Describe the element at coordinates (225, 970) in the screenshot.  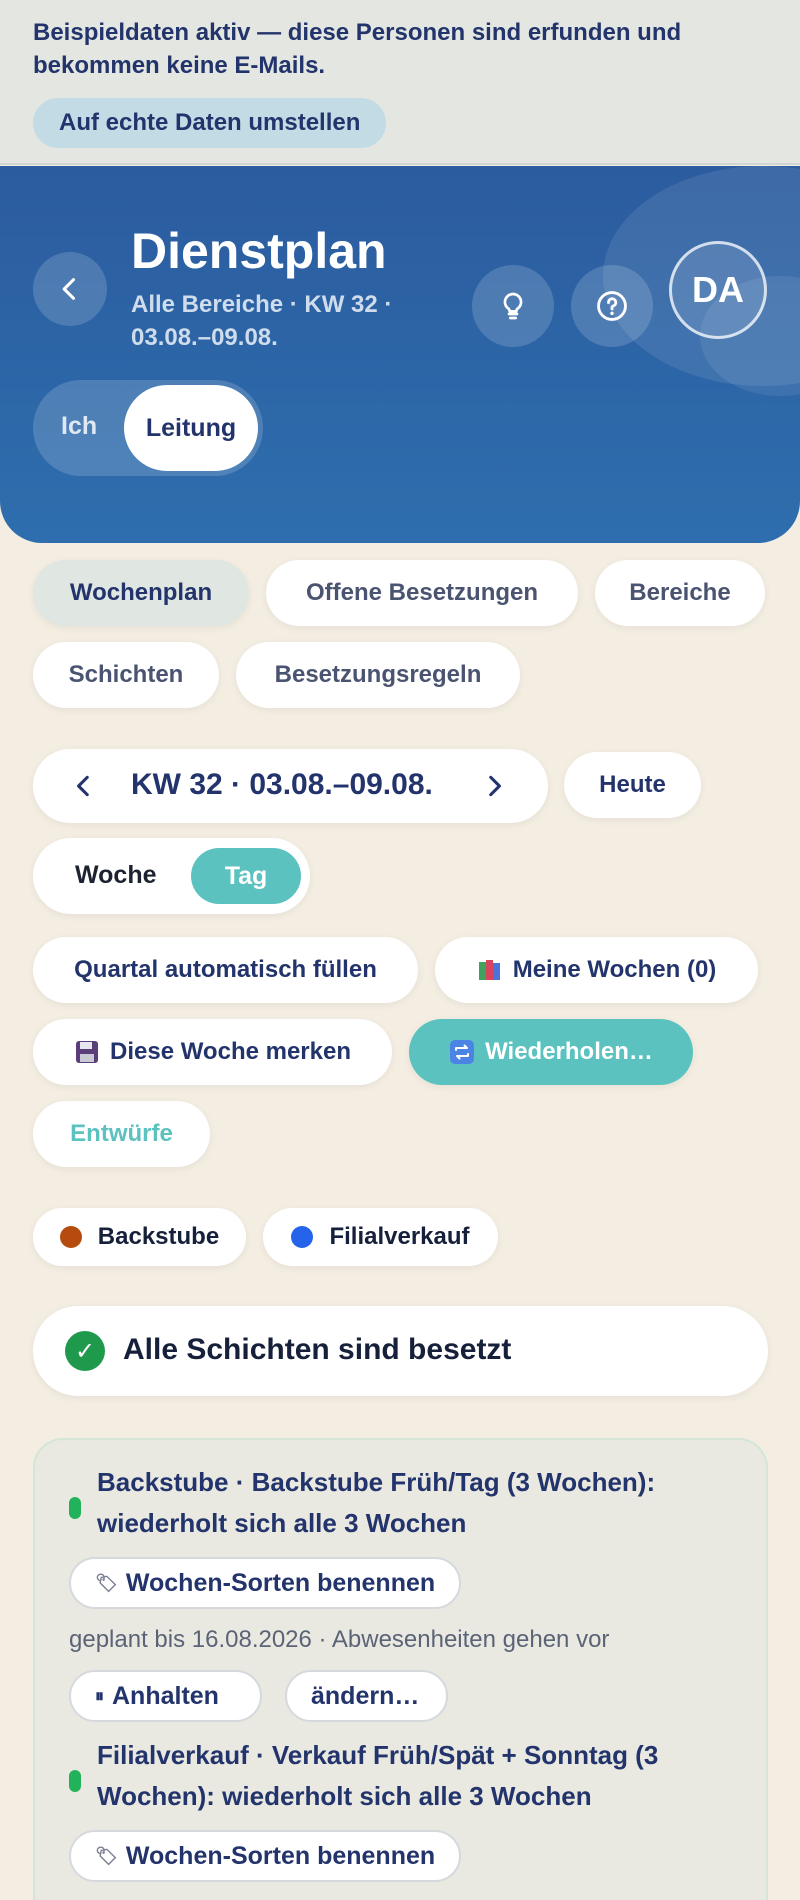
I see `fill-quarter-button: Quartal automatisch füllen` at that location.